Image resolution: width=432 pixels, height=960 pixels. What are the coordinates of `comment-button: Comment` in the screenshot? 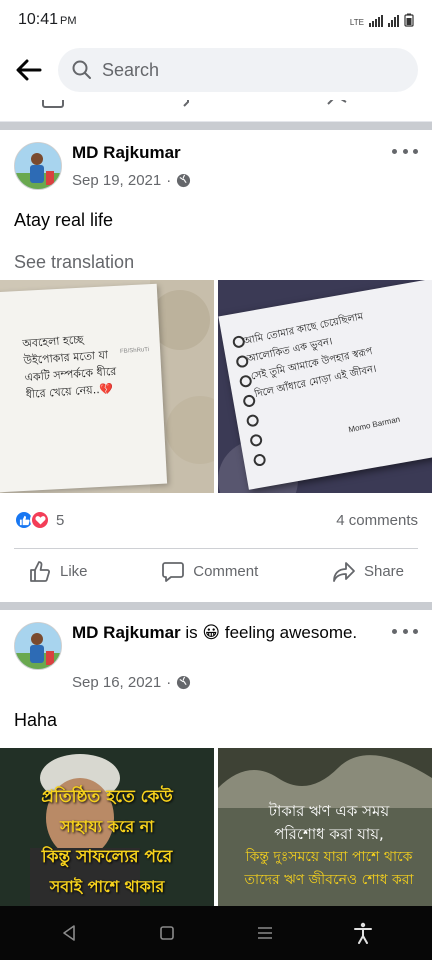 It's located at (209, 572).